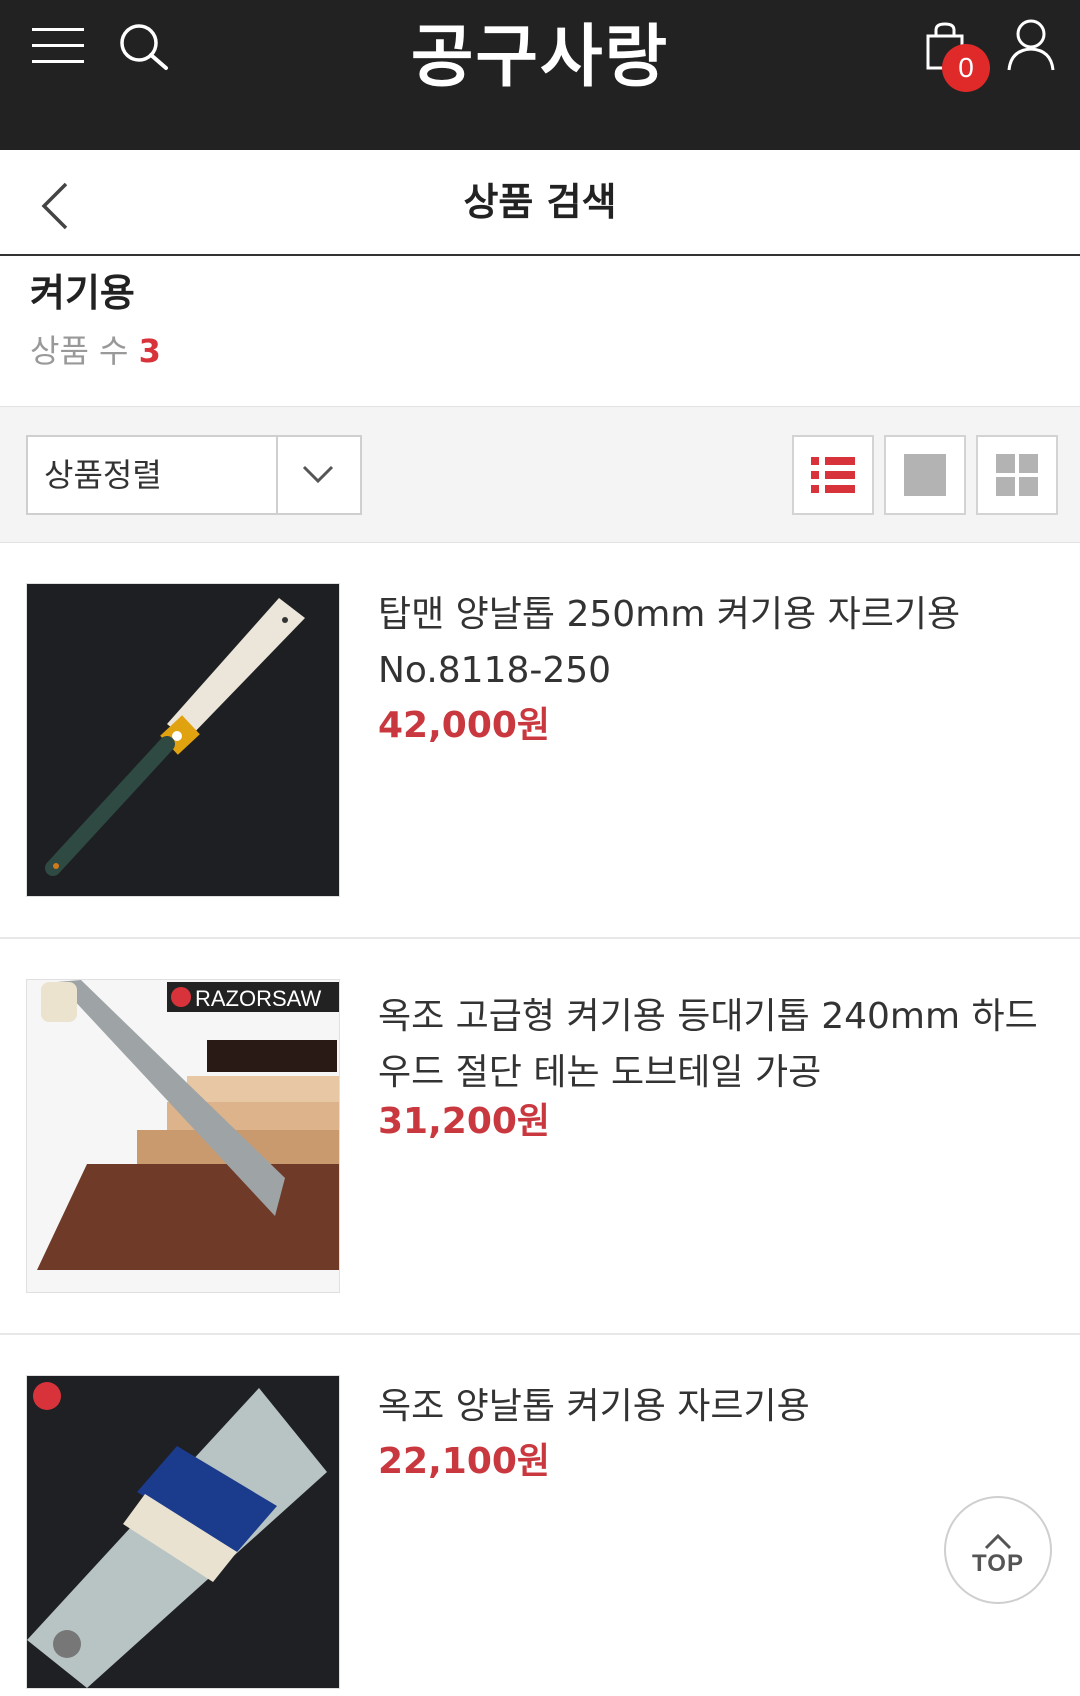 The width and height of the screenshot is (1080, 1696). Describe the element at coordinates (925, 475) in the screenshot. I see `single-grid-view-icon` at that location.